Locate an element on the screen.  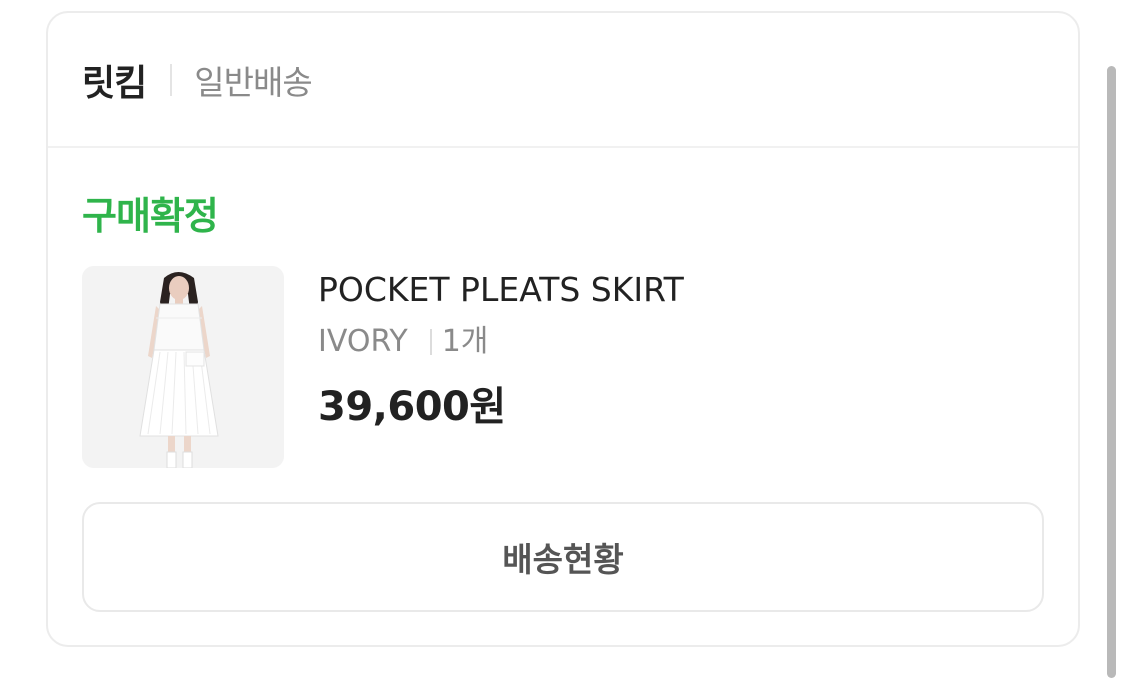
product-thumbnail is located at coordinates (183, 367).